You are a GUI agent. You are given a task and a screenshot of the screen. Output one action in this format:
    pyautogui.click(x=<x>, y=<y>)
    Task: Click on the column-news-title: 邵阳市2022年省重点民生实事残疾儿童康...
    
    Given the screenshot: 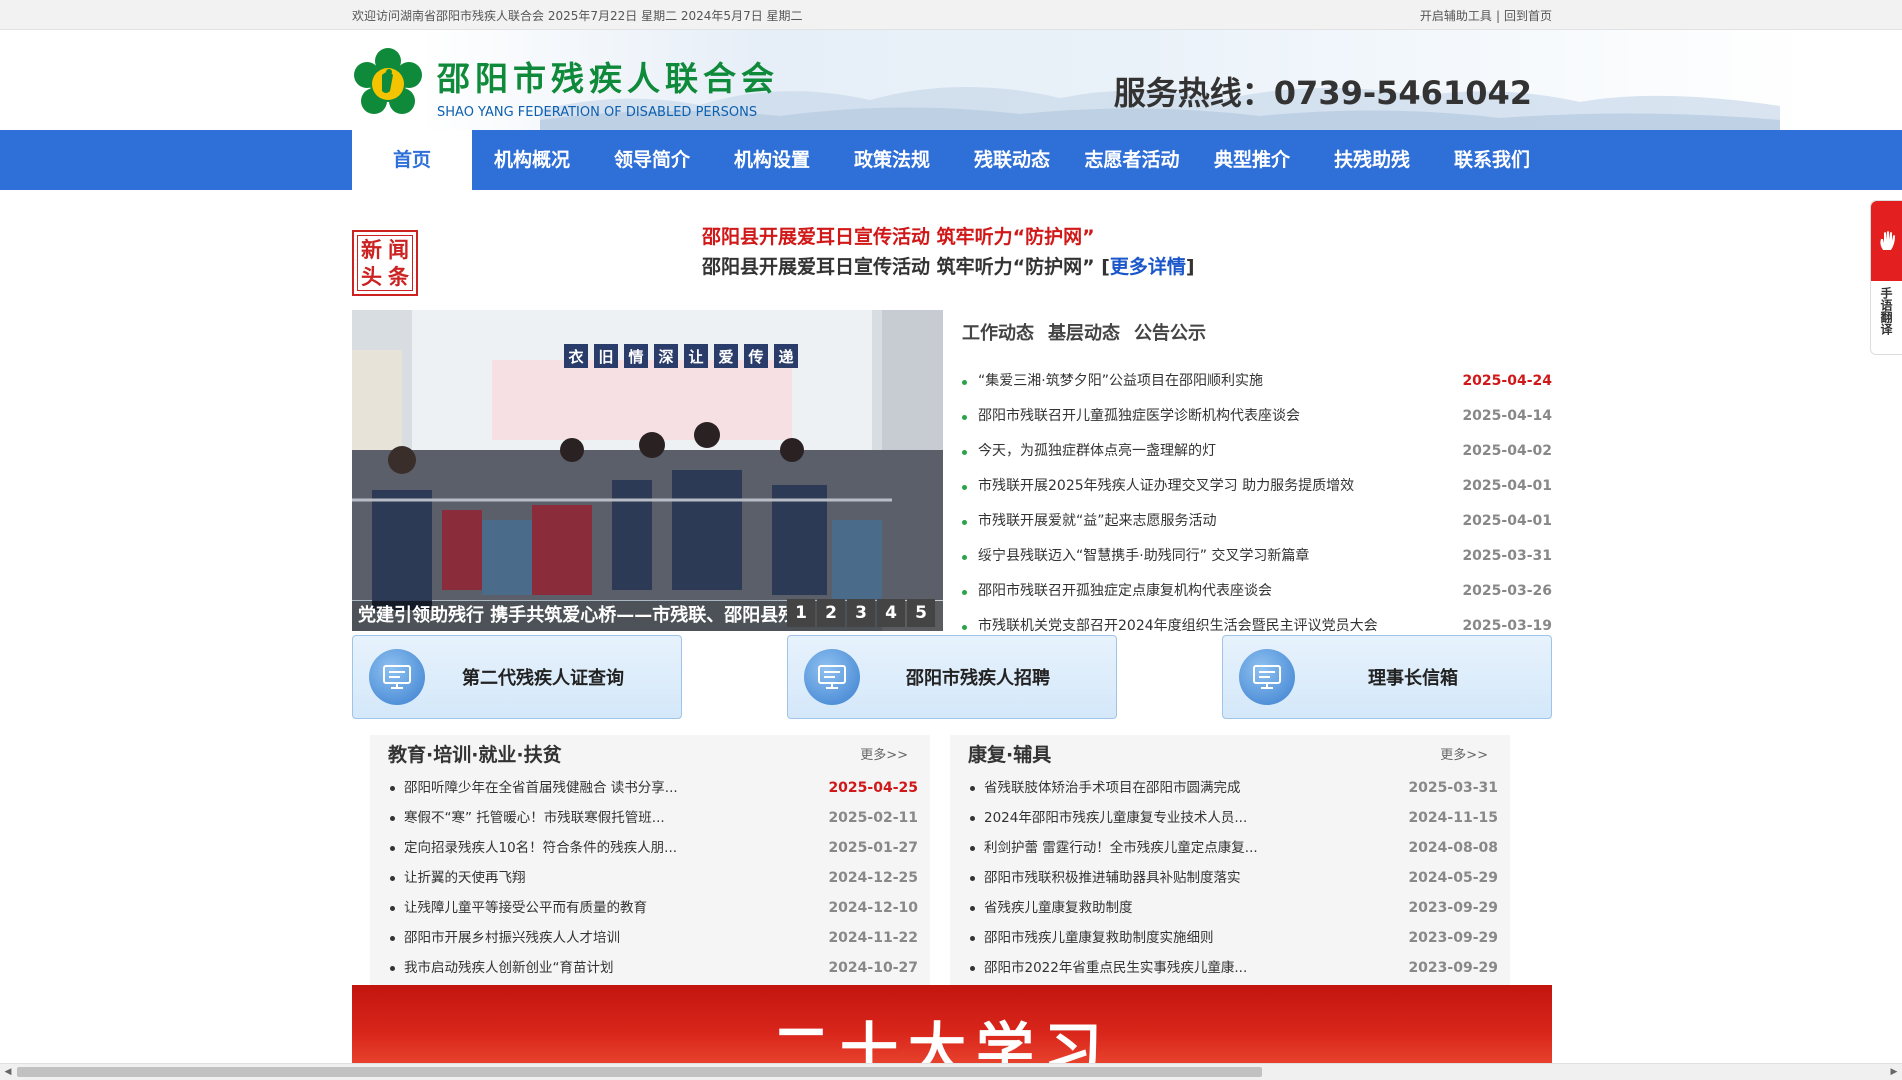 What is the action you would take?
    pyautogui.click(x=1107, y=968)
    